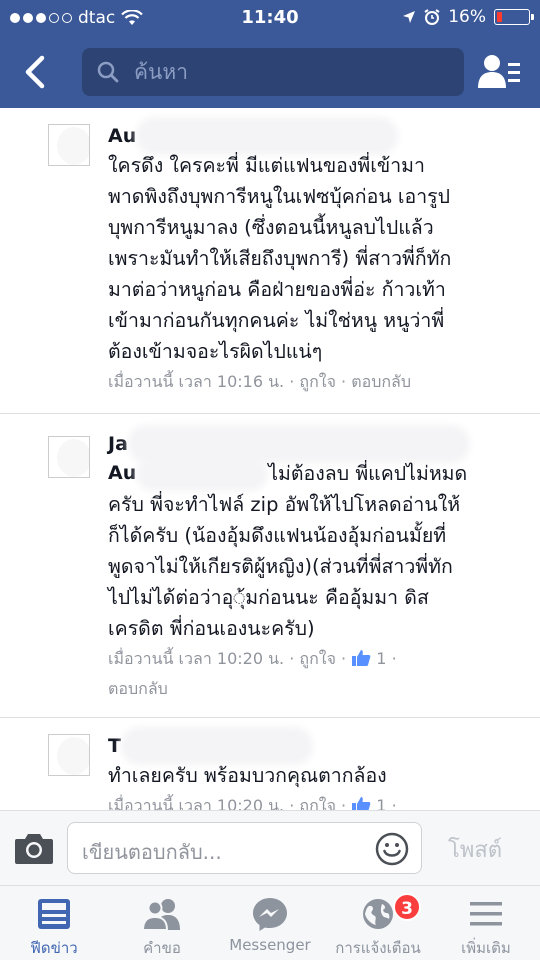 The width and height of the screenshot is (540, 960). Describe the element at coordinates (432, 17) in the screenshot. I see `alarm-clock-icon` at that location.